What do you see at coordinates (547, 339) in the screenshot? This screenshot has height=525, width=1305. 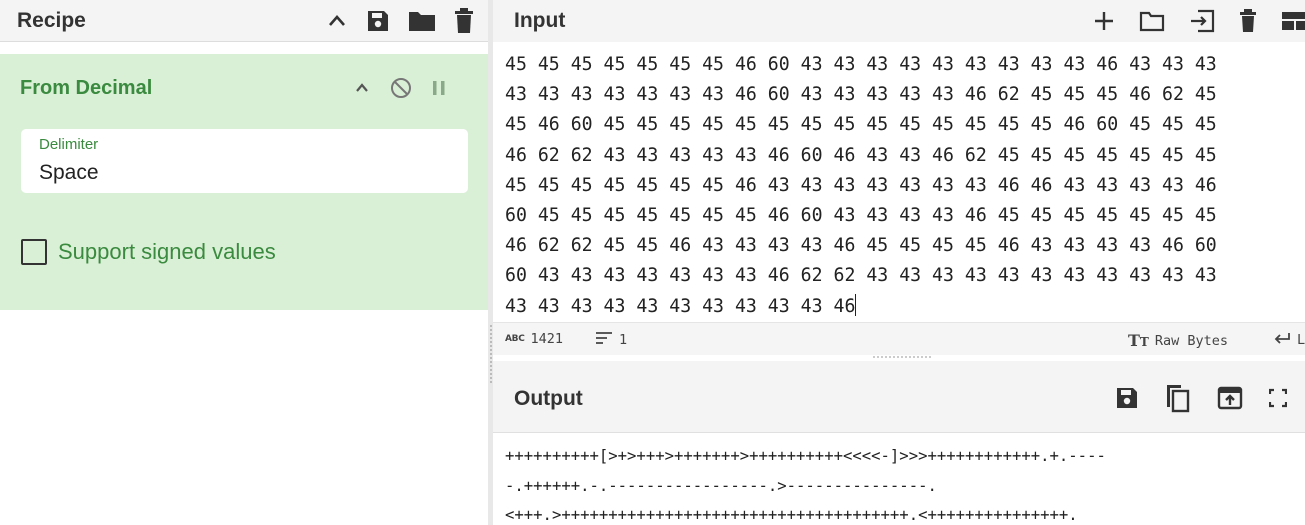 I see `char-count: 1421` at bounding box center [547, 339].